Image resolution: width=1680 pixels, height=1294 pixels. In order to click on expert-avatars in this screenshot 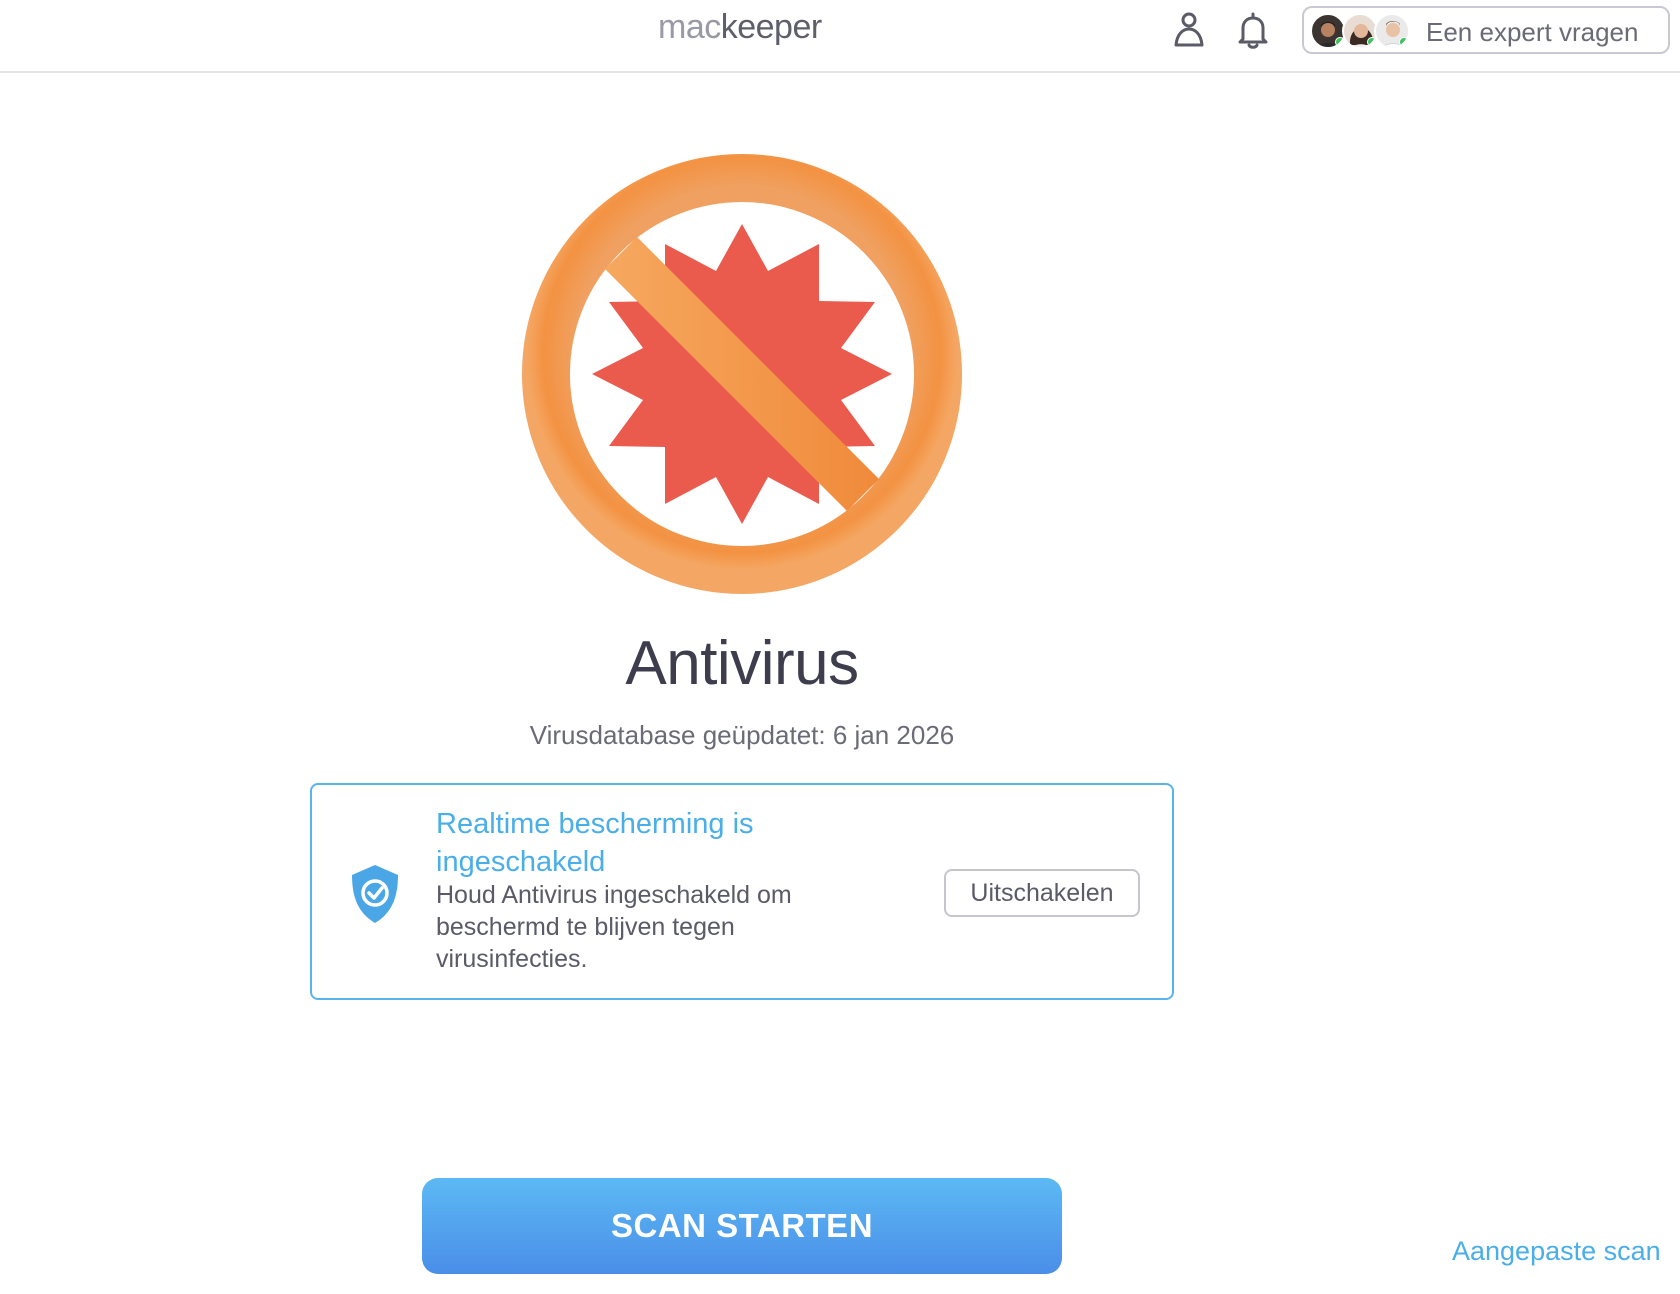, I will do `click(1362, 31)`.